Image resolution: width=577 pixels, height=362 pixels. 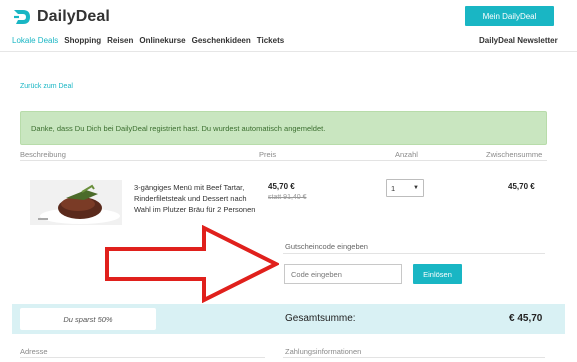 I want to click on red-arrow-annotation, so click(x=192, y=264).